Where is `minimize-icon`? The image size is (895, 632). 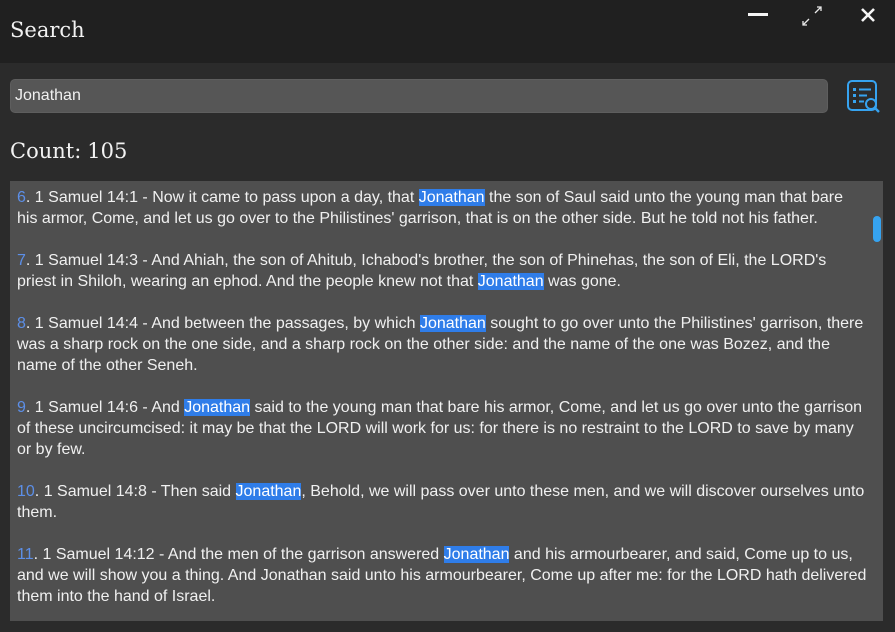 minimize-icon is located at coordinates (758, 14).